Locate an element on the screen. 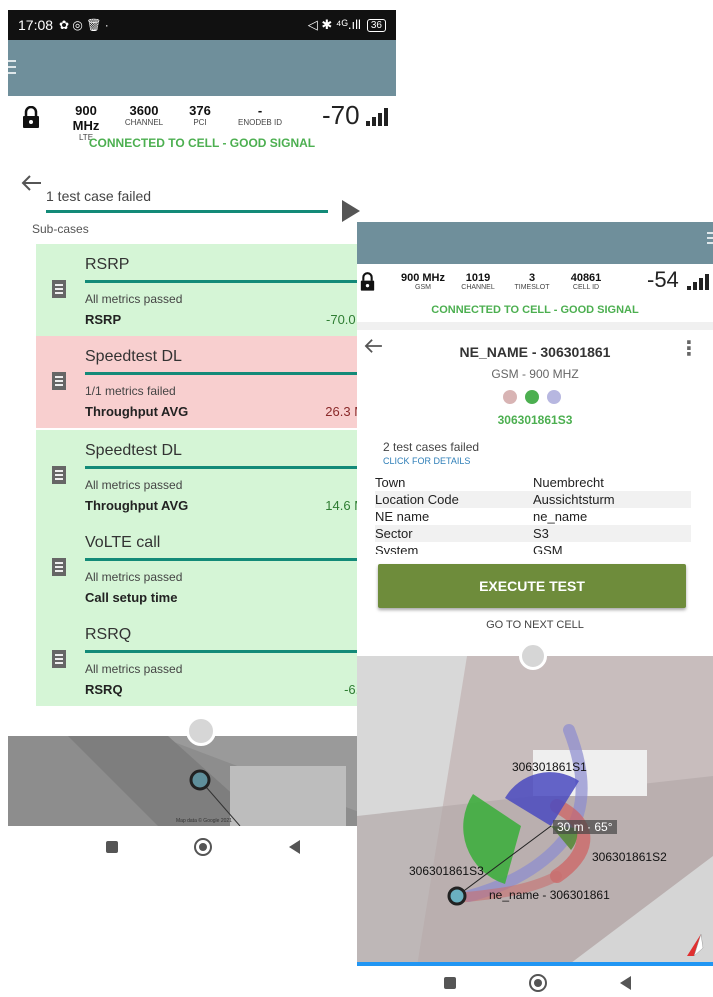  status-cancelled-icon is located at coordinates (554, 397).